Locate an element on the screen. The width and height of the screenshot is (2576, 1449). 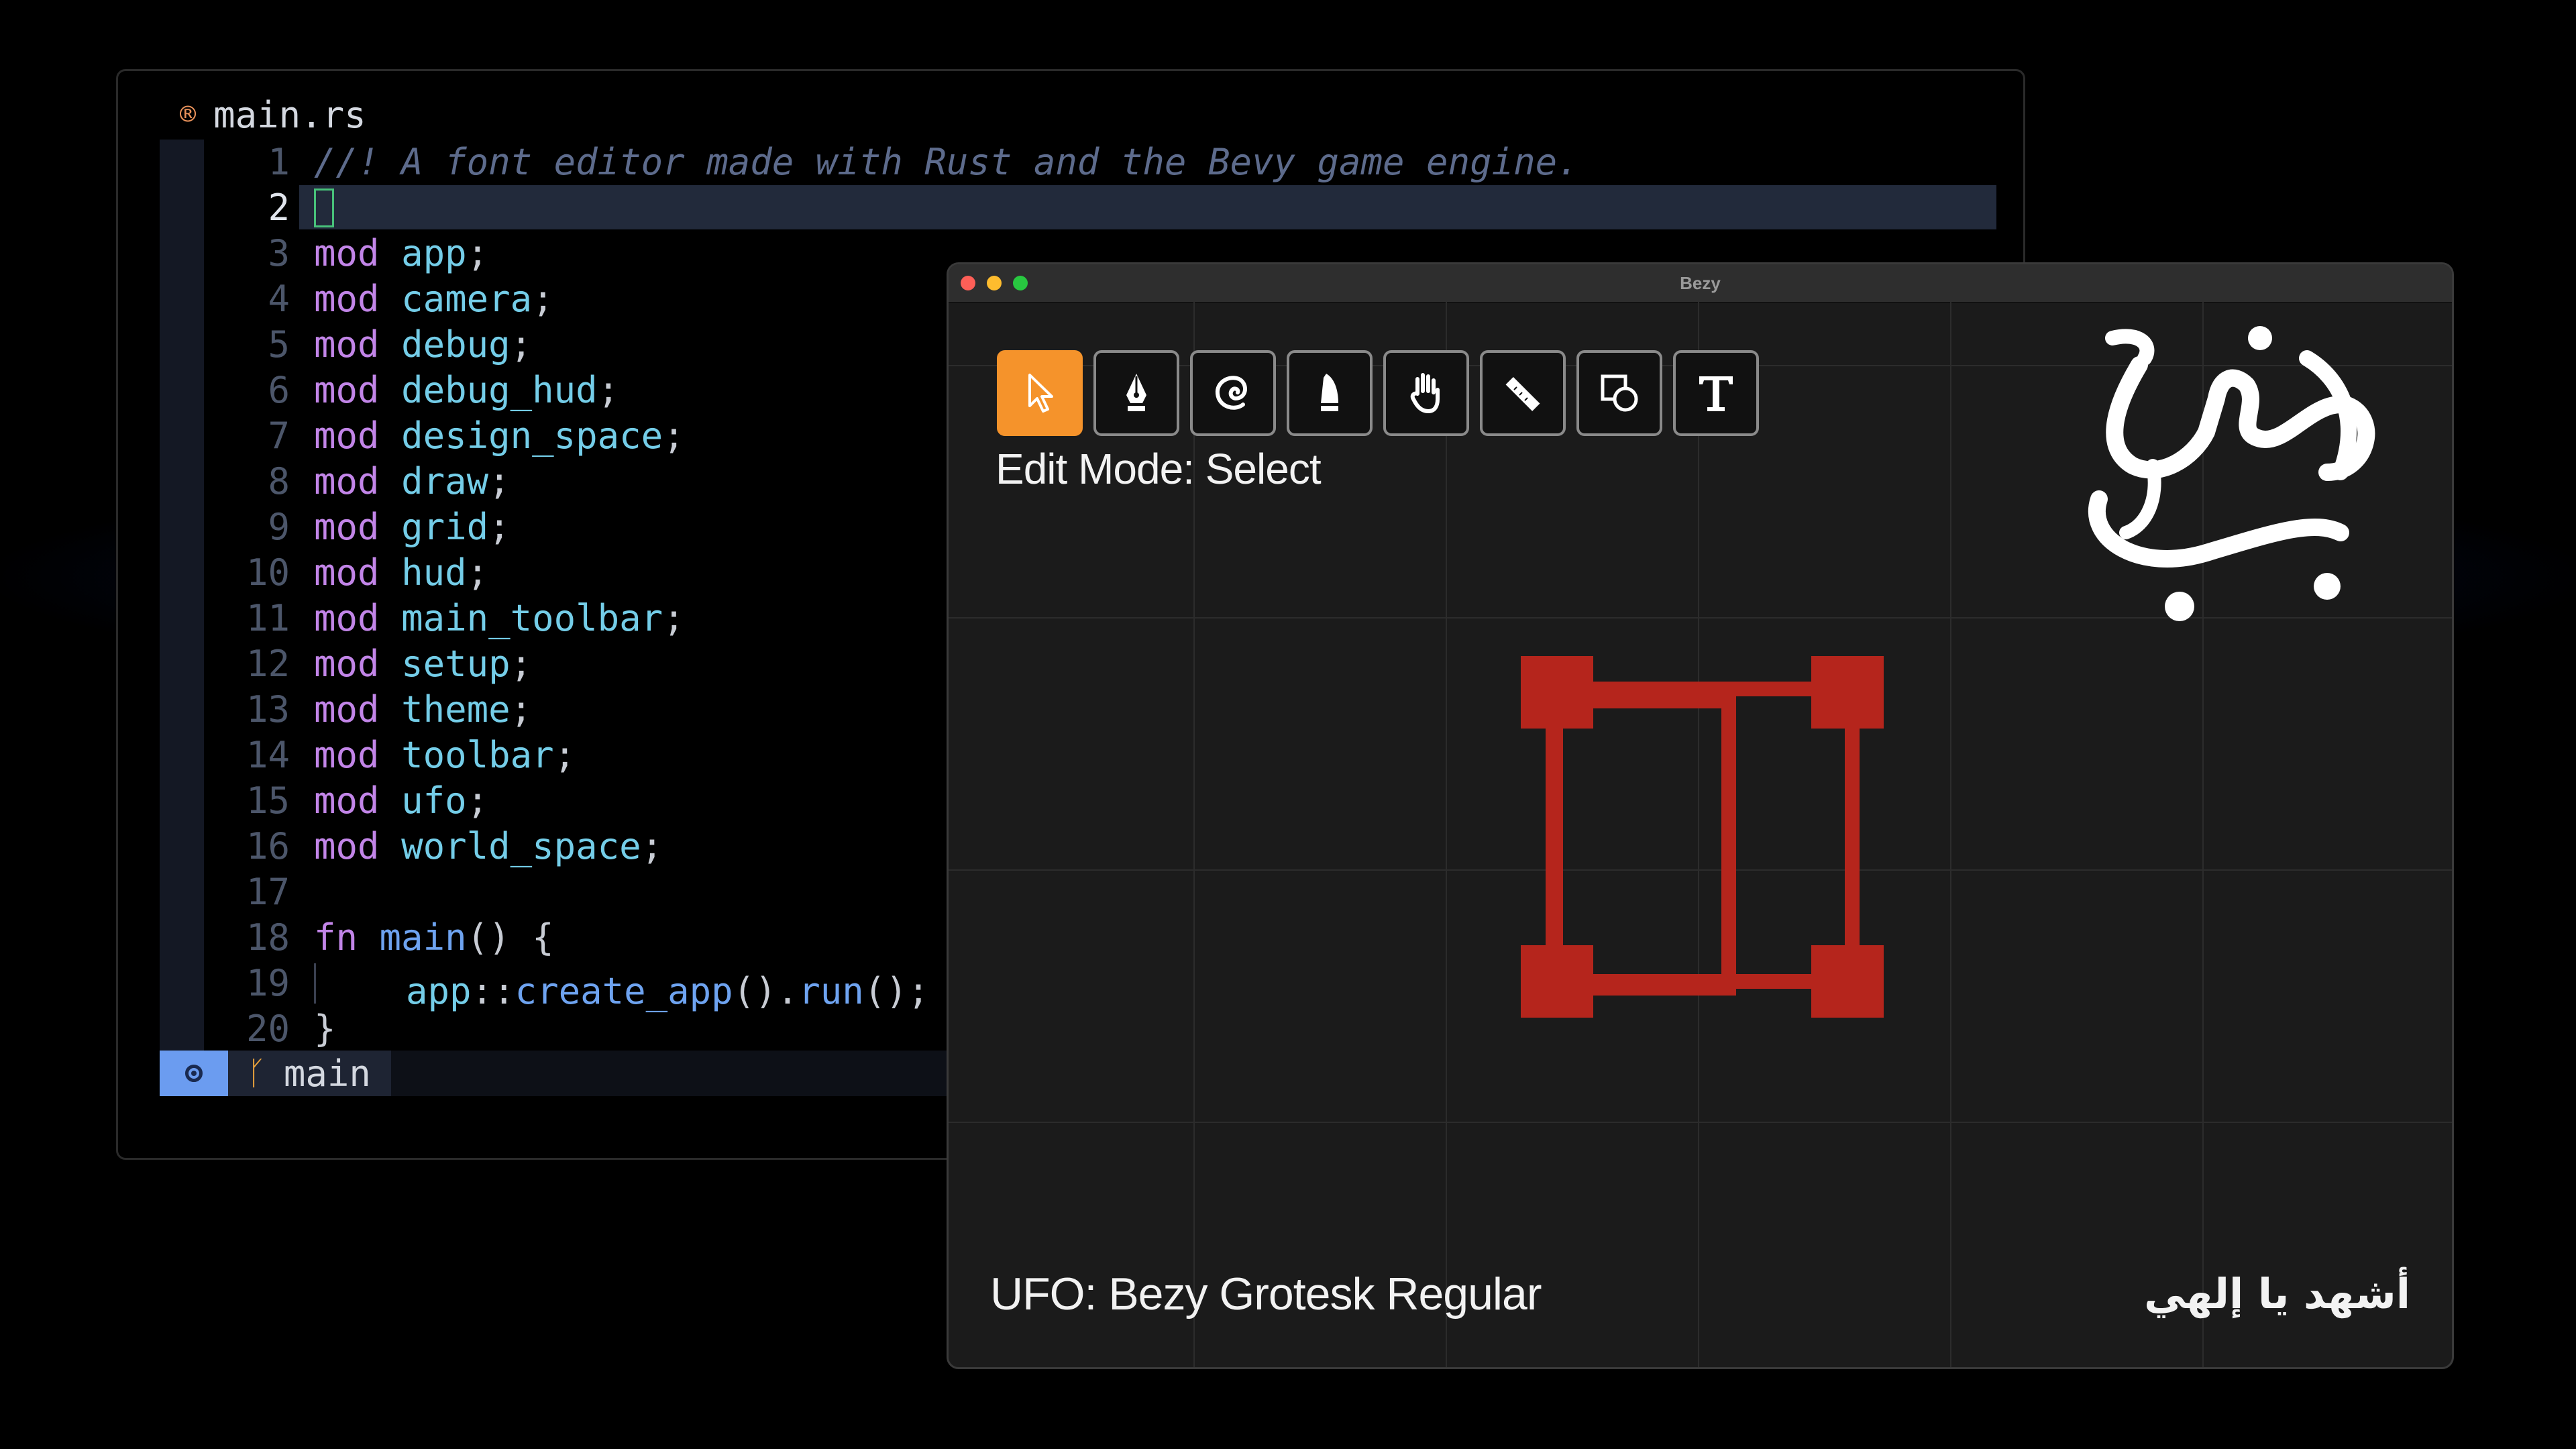
line-code: mod debug_hud; is located at coordinates (466, 390).